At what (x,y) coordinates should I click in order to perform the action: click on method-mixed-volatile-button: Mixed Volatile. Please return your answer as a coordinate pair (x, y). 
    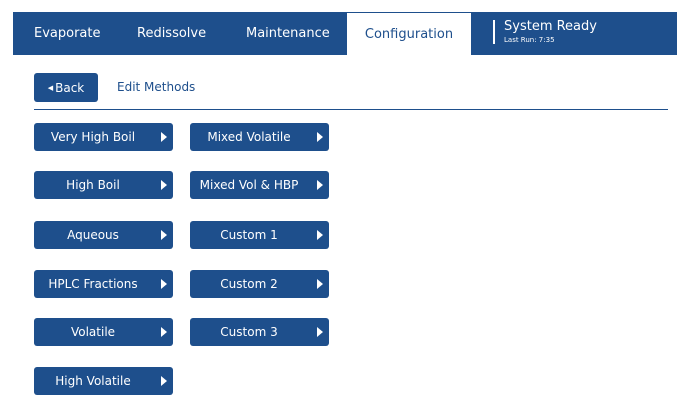
    Looking at the image, I should click on (259, 137).